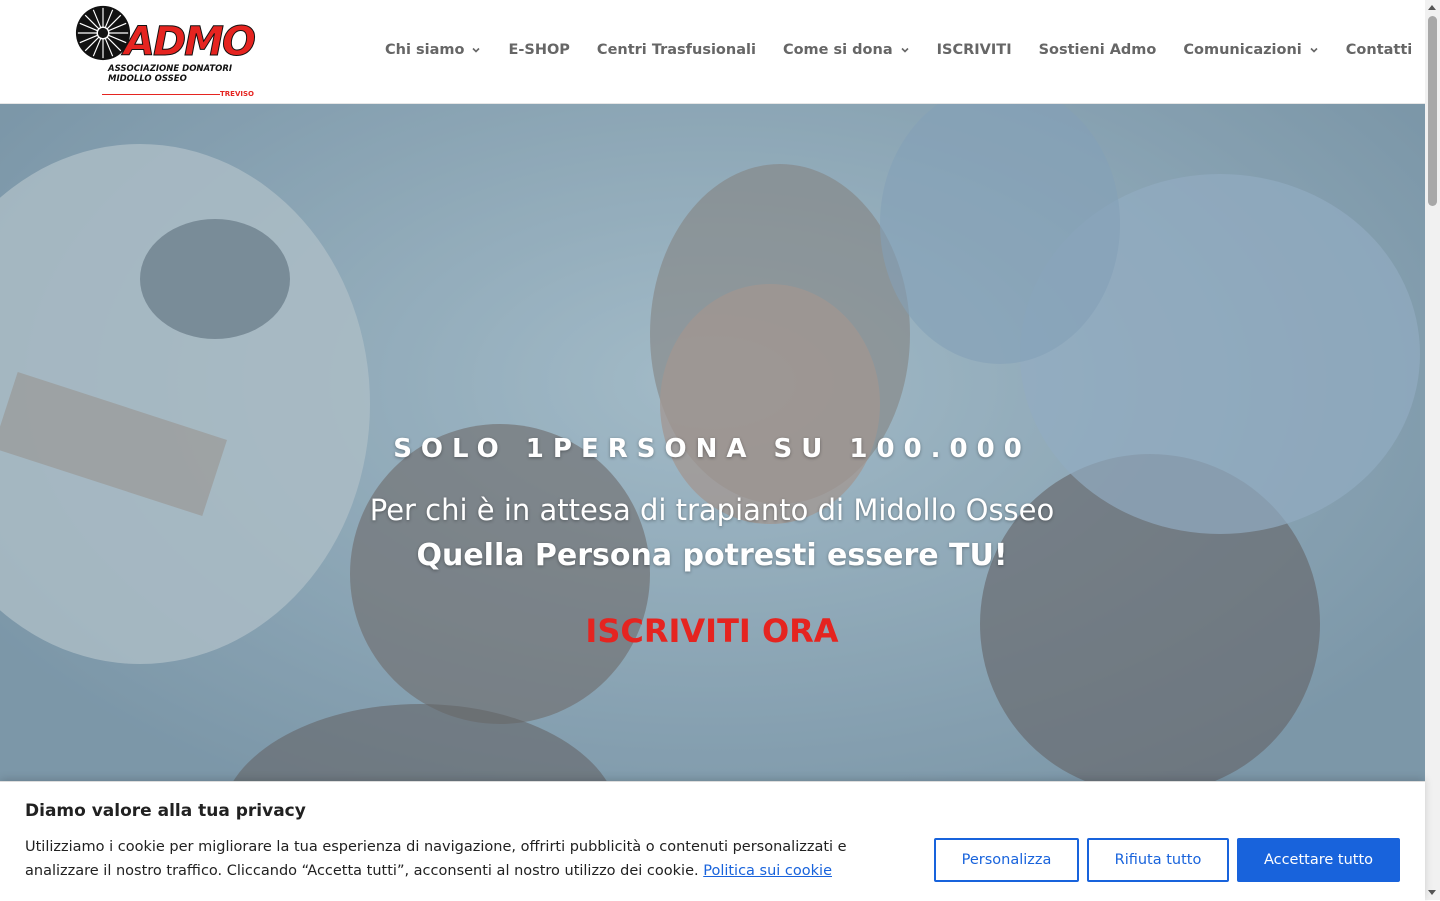 The image size is (1440, 901). What do you see at coordinates (767, 871) in the screenshot?
I see `cookie-policy-link: Politica sui cookie` at bounding box center [767, 871].